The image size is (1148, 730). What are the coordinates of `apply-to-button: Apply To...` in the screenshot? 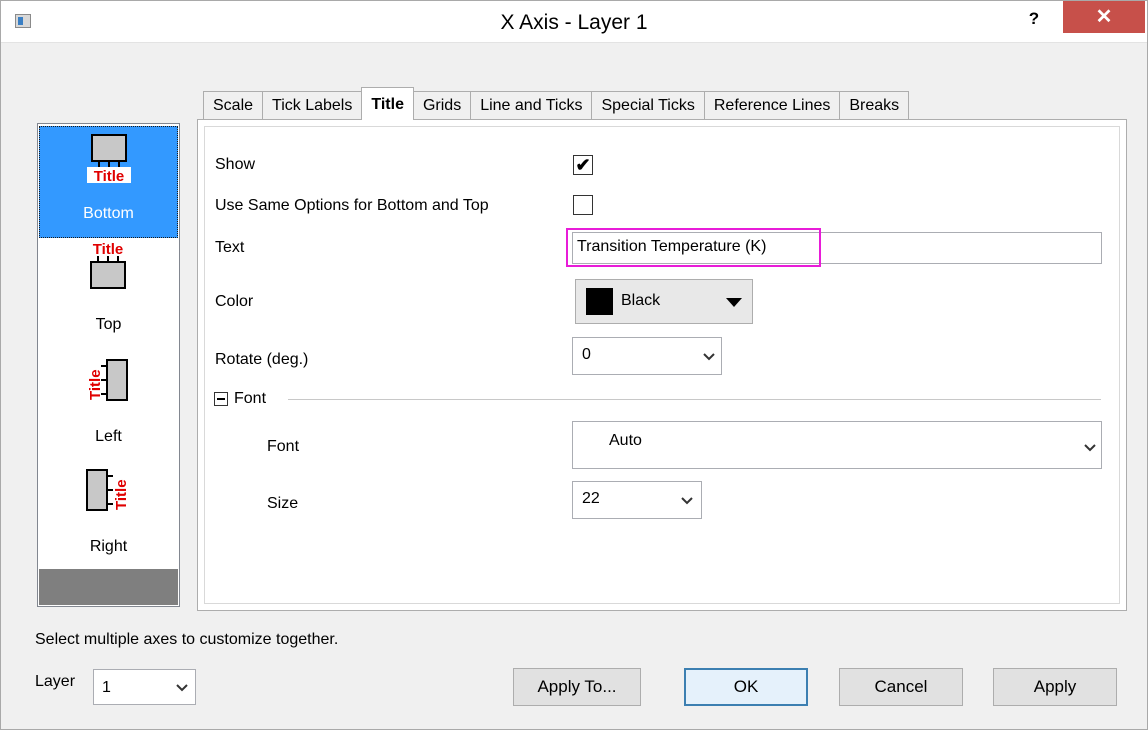 It's located at (577, 687).